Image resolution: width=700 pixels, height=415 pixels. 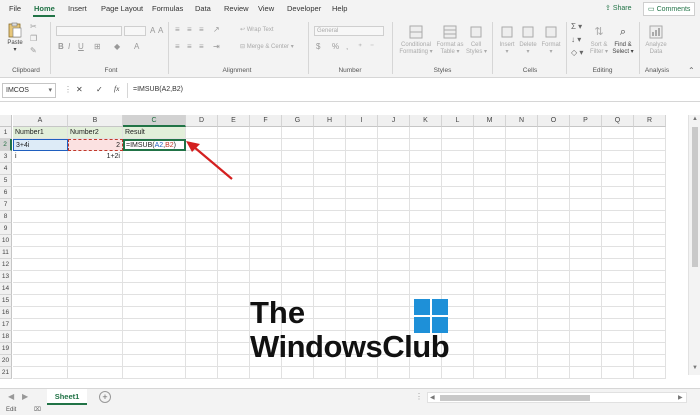 What do you see at coordinates (216, 46) in the screenshot?
I see `indent-icon: ⇥` at bounding box center [216, 46].